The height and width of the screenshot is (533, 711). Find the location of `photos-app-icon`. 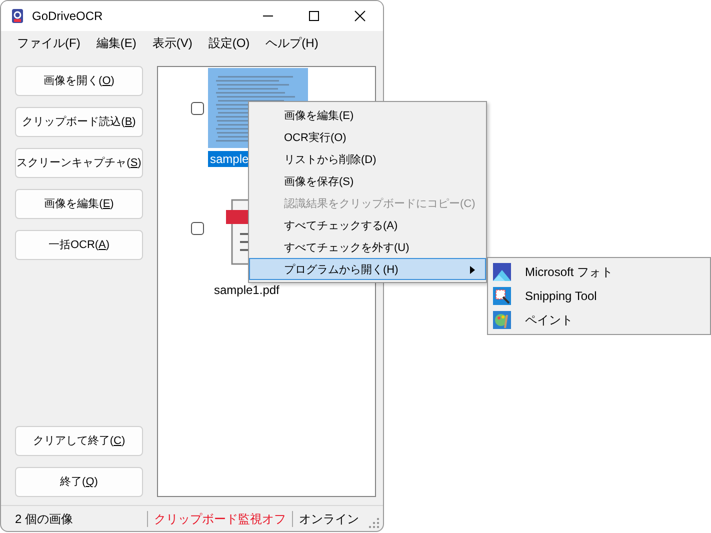

photos-app-icon is located at coordinates (502, 272).